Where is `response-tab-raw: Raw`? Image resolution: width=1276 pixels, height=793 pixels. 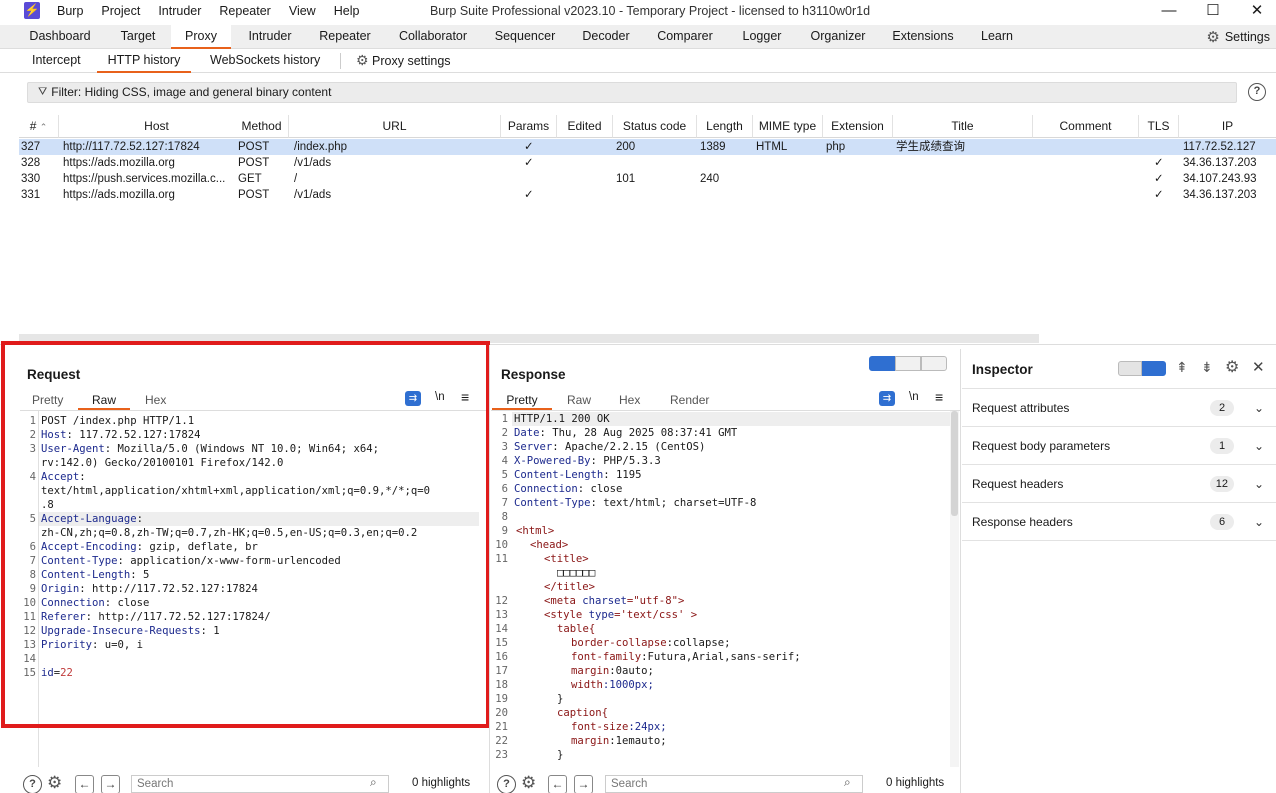 response-tab-raw: Raw is located at coordinates (579, 401).